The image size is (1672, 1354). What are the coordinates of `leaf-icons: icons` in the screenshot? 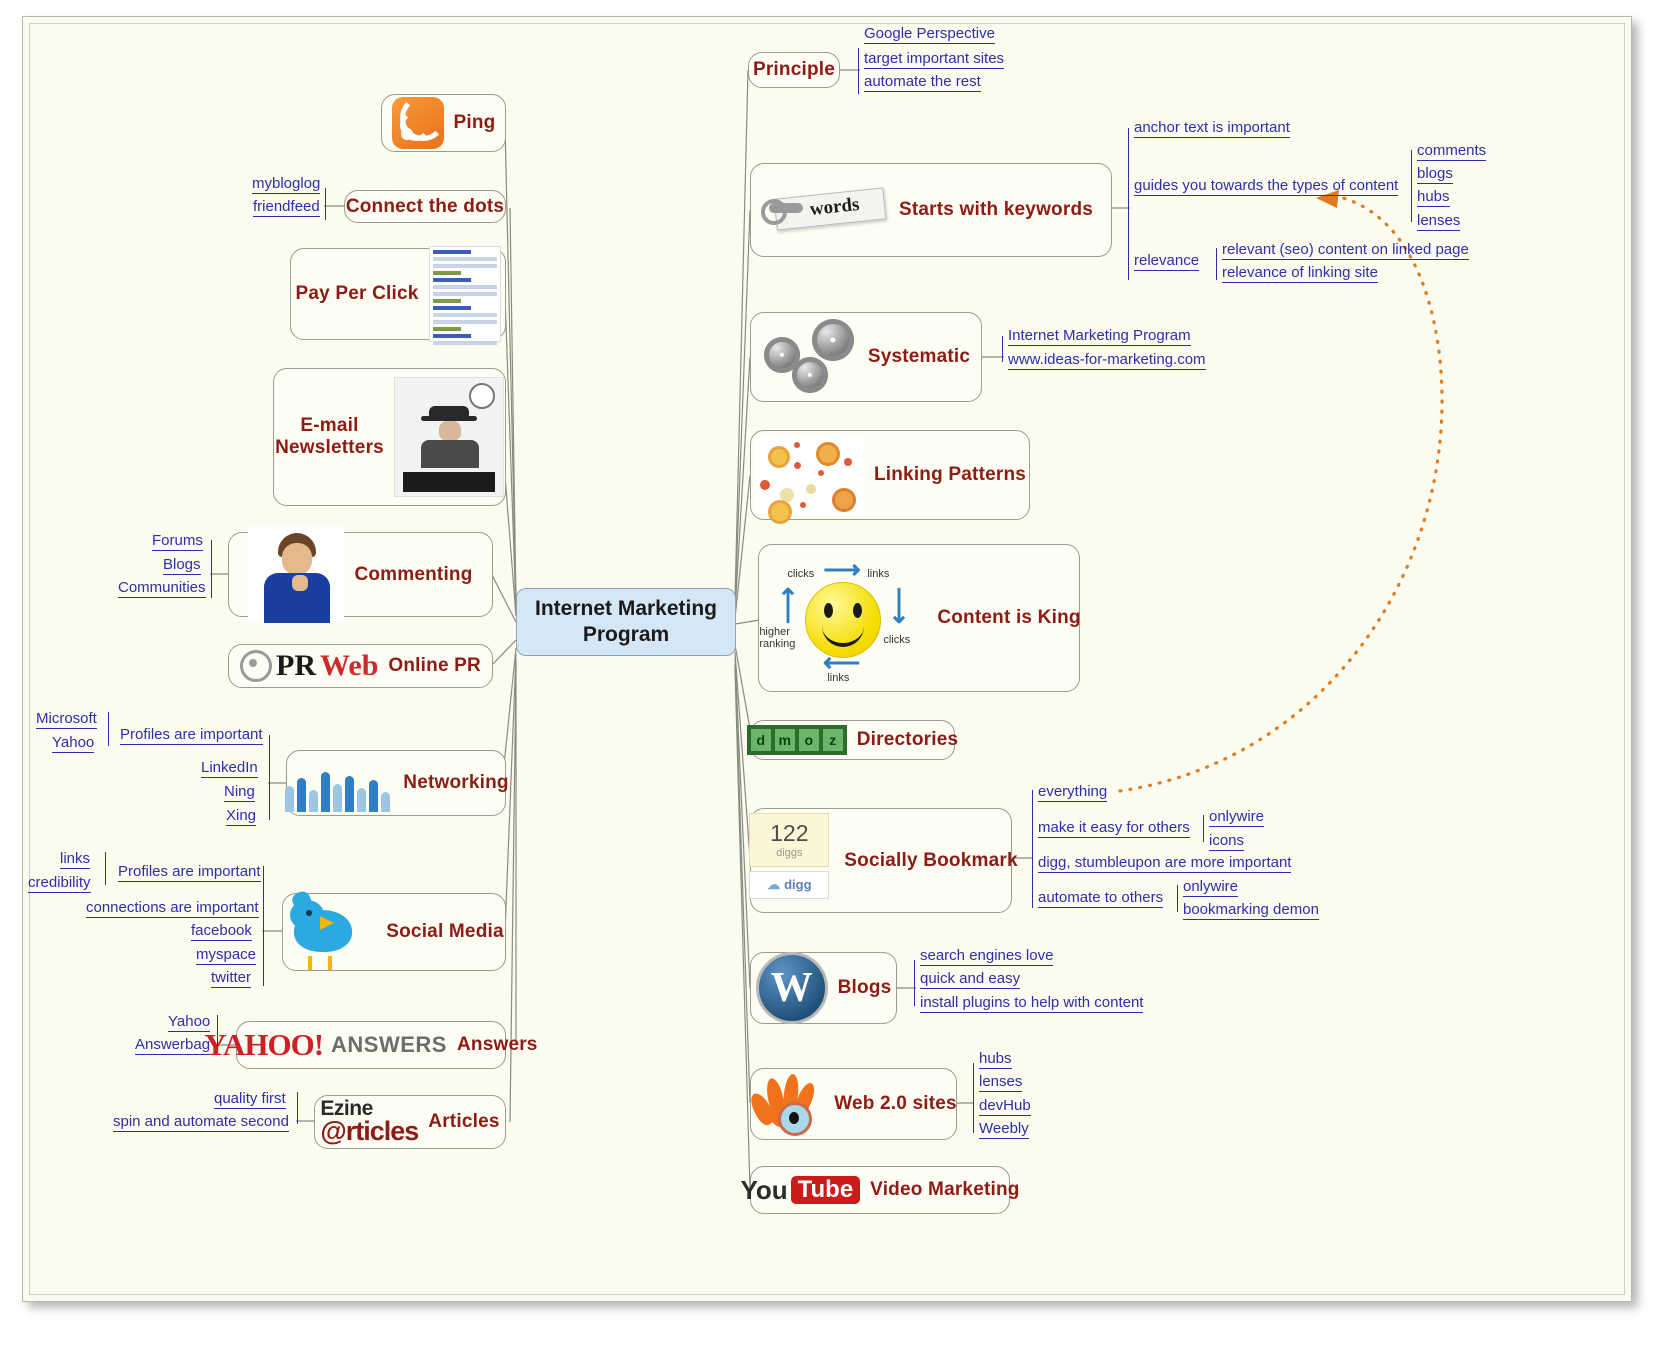 It's located at (1227, 842).